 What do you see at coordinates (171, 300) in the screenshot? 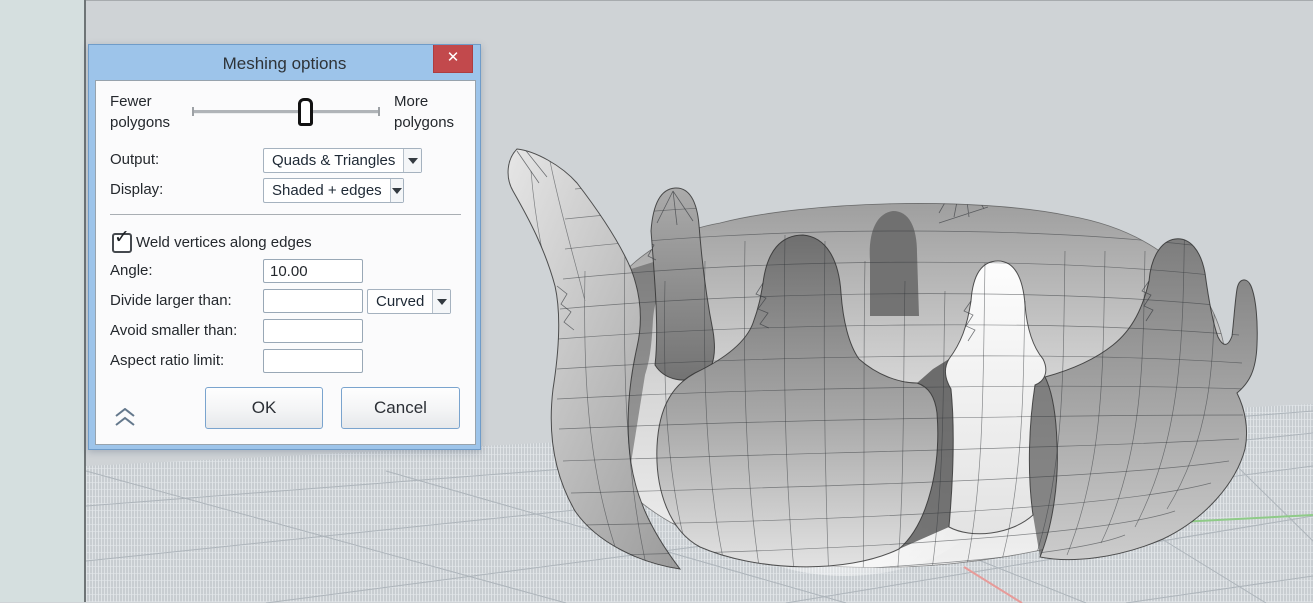
I see `divide-larger-label: Divide larger than:` at bounding box center [171, 300].